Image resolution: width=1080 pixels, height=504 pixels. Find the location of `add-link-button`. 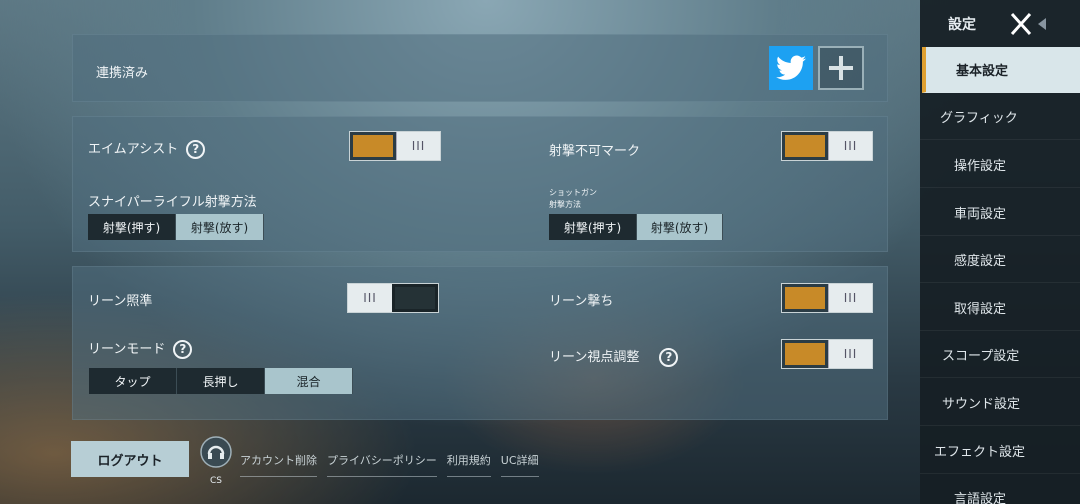

add-link-button is located at coordinates (841, 68).